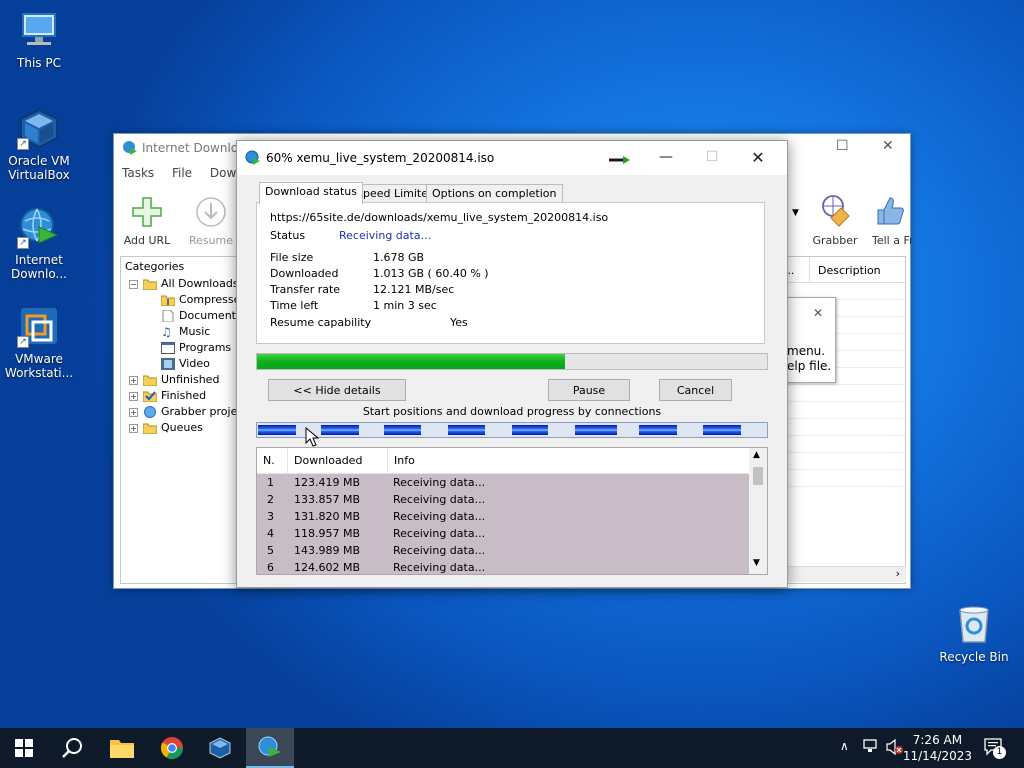 This screenshot has height=768, width=1024. Describe the element at coordinates (327, 567) in the screenshot. I see `cell-downloaded: 124.602 MB` at that location.